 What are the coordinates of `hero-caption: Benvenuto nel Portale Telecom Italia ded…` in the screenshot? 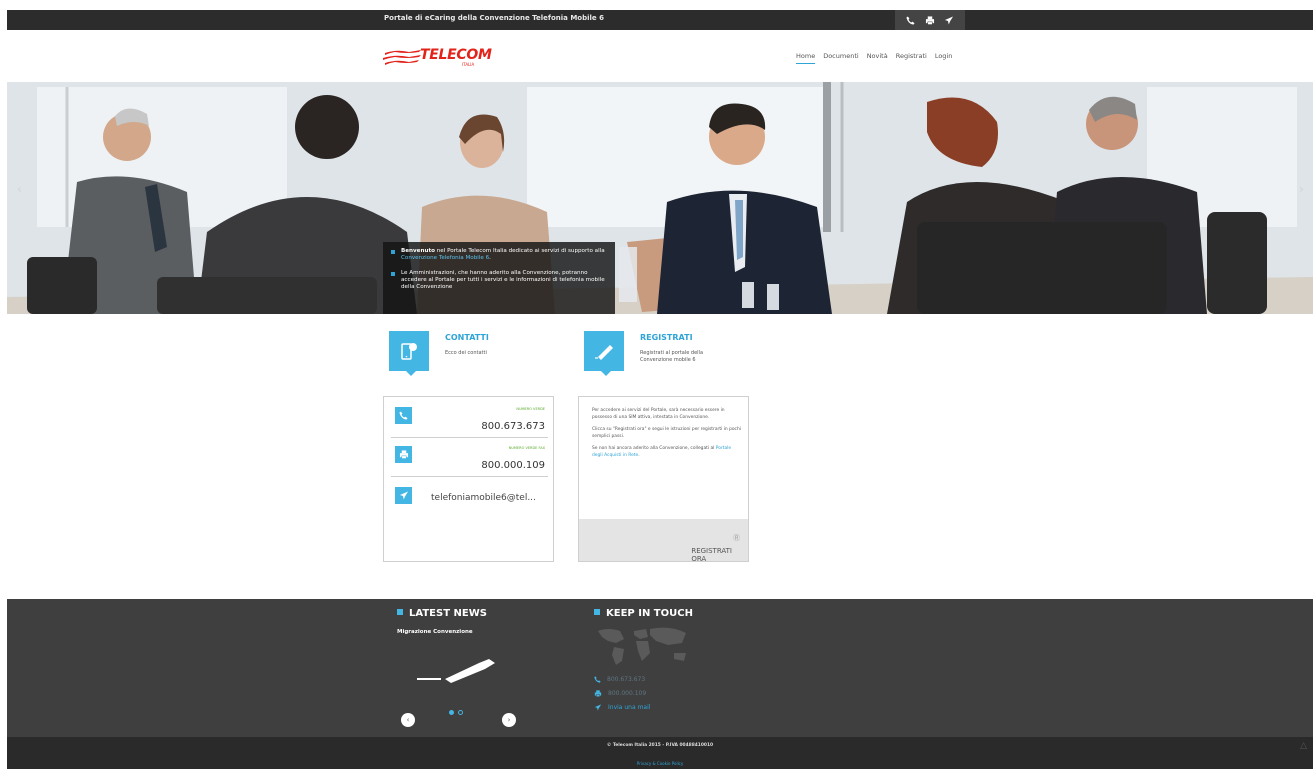 It's located at (499, 278).